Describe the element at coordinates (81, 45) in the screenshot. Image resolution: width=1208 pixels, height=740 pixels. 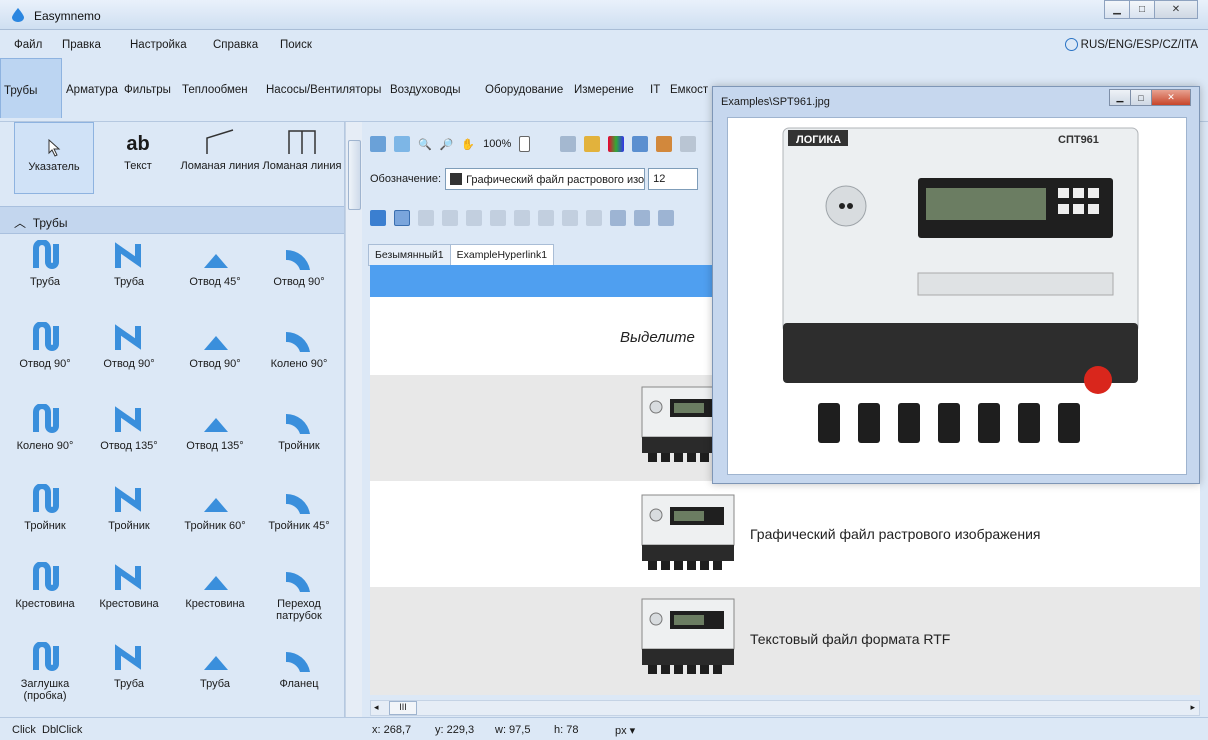
I see `menu-edit: Правка` at that location.